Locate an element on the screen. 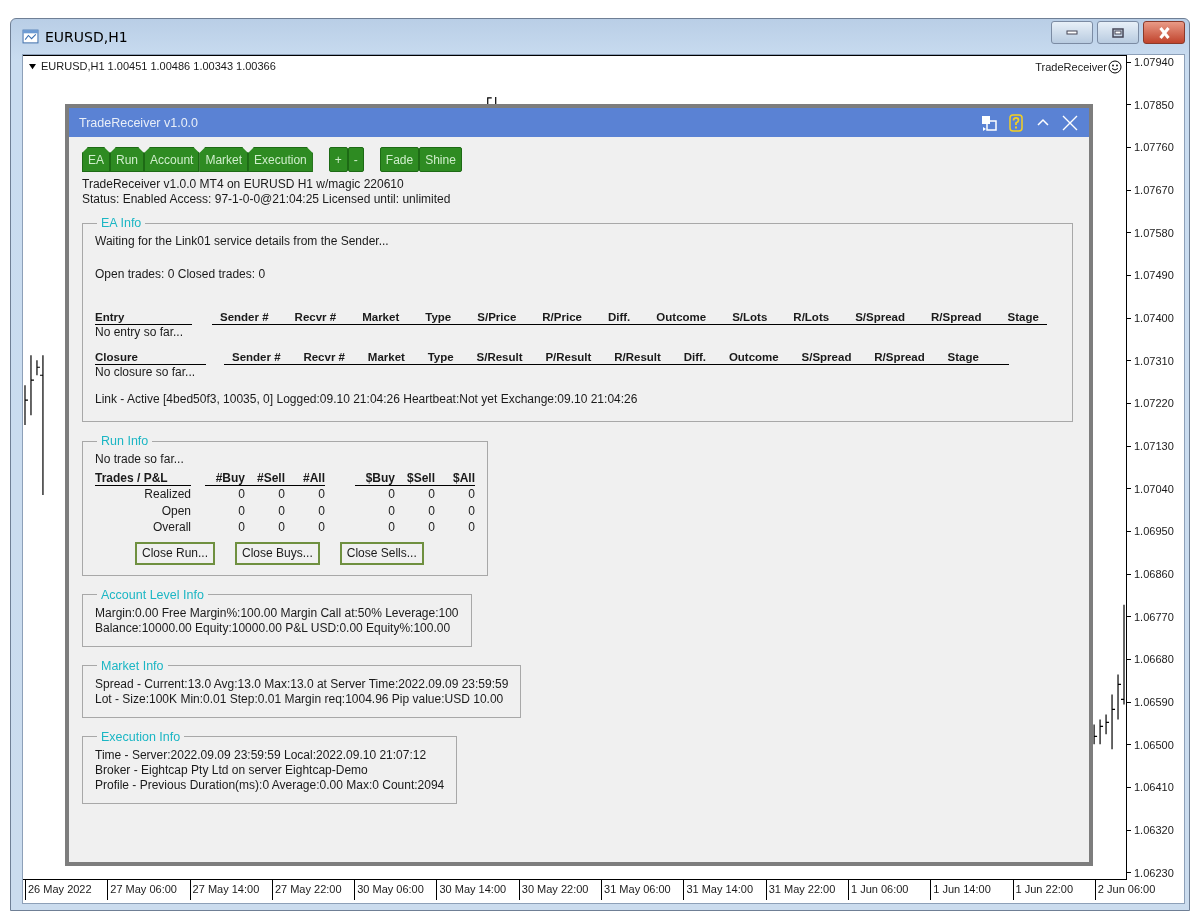  row-label: Realized is located at coordinates (167, 494).